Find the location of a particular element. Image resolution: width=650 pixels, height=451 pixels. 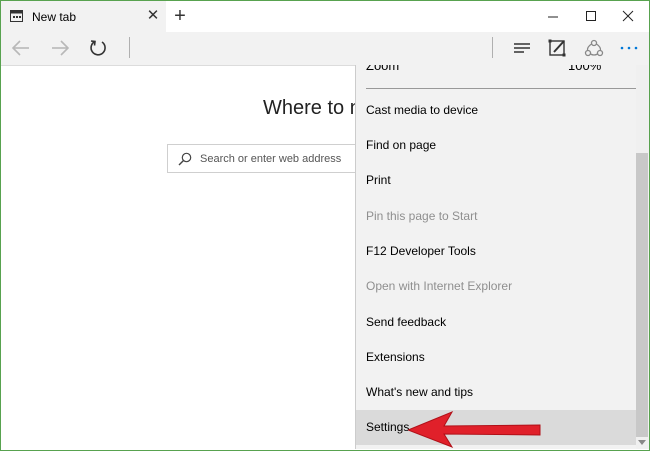

tab-title: New tab is located at coordinates (54, 17).